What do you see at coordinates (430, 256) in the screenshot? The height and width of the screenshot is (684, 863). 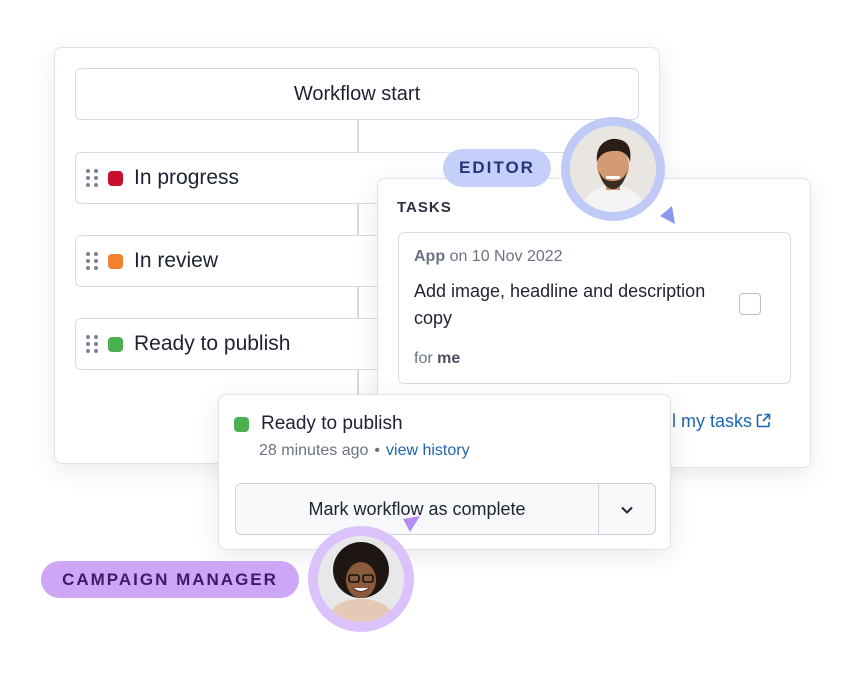 I see `task-source: App` at bounding box center [430, 256].